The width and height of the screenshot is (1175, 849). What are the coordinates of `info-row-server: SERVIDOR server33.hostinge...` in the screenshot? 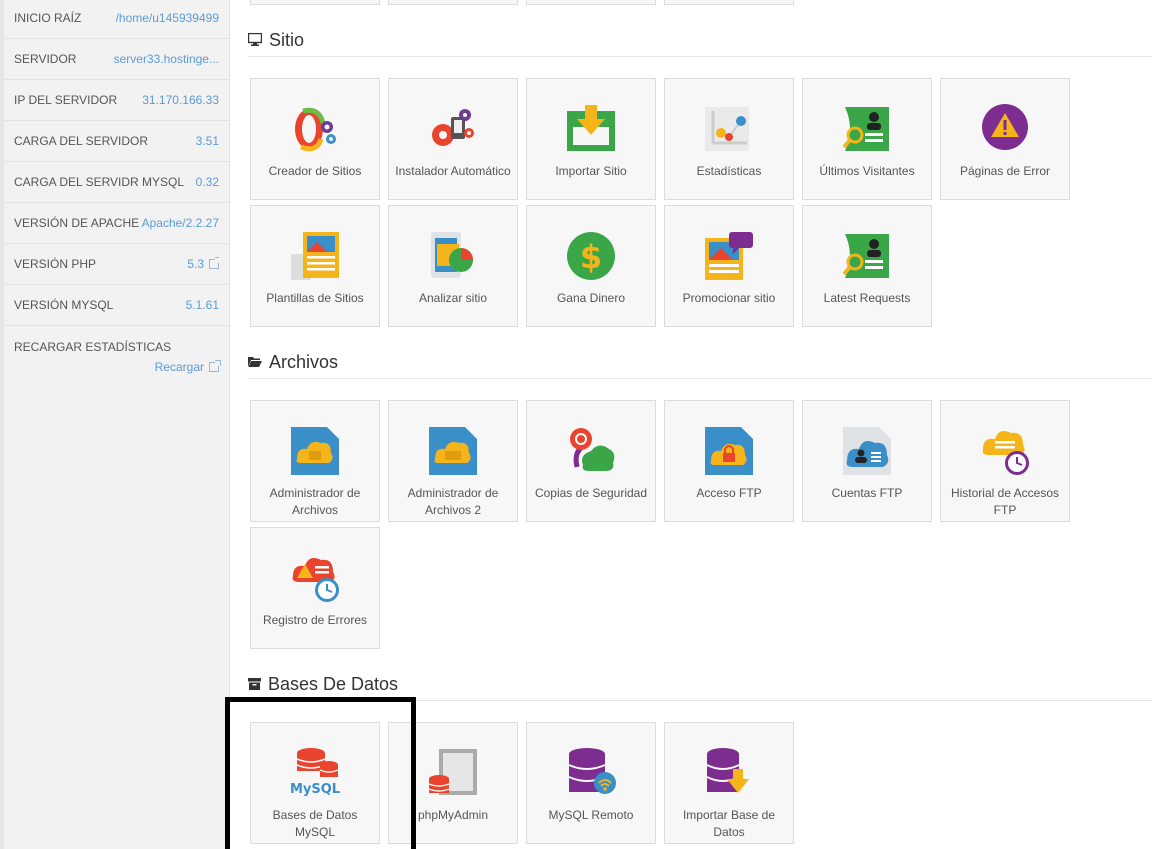 It's located at (116, 59).